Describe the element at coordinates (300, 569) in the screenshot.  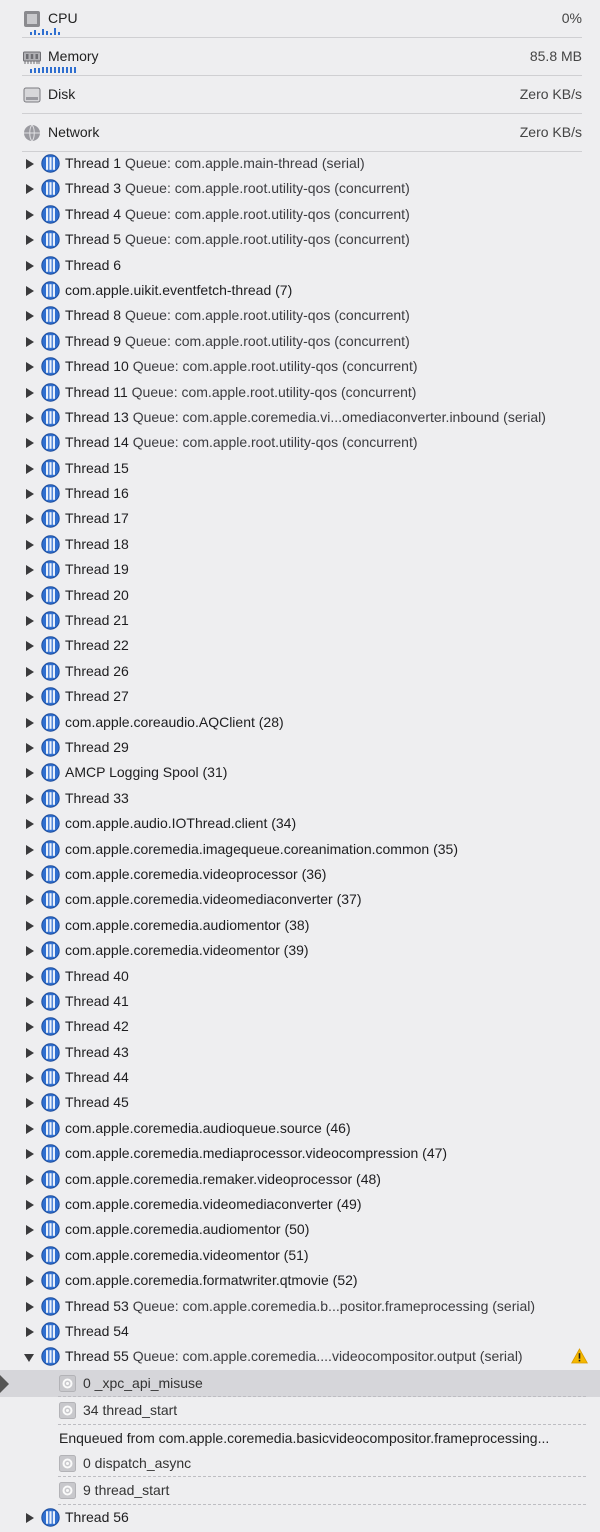
I see `thread-row: Thread 19` at that location.